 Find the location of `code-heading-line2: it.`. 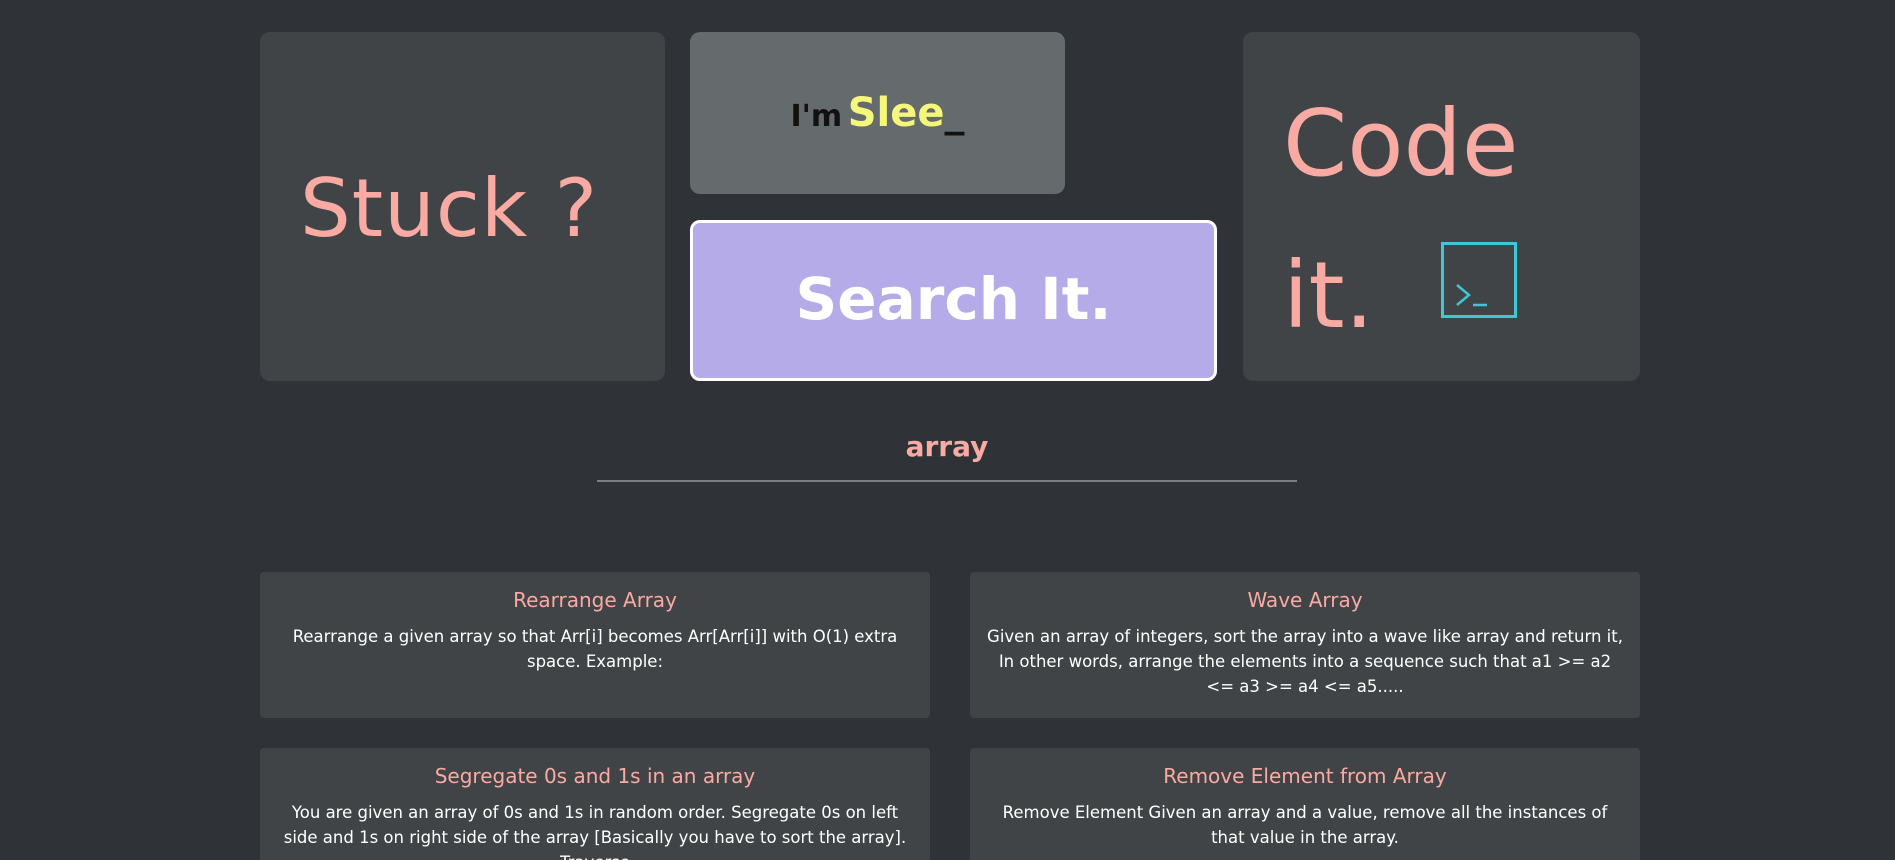

code-heading-line2: it. is located at coordinates (1328, 295).